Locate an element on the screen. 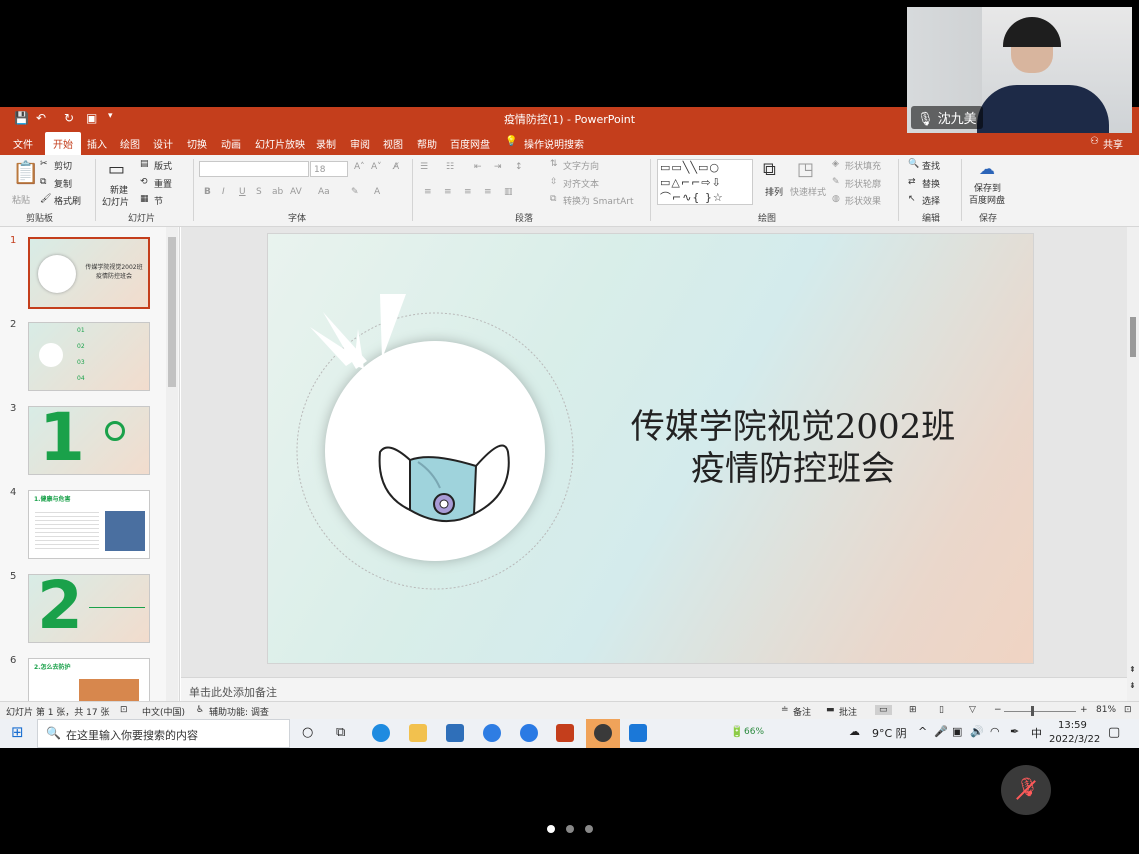  bold-icon: B is located at coordinates (207, 192).